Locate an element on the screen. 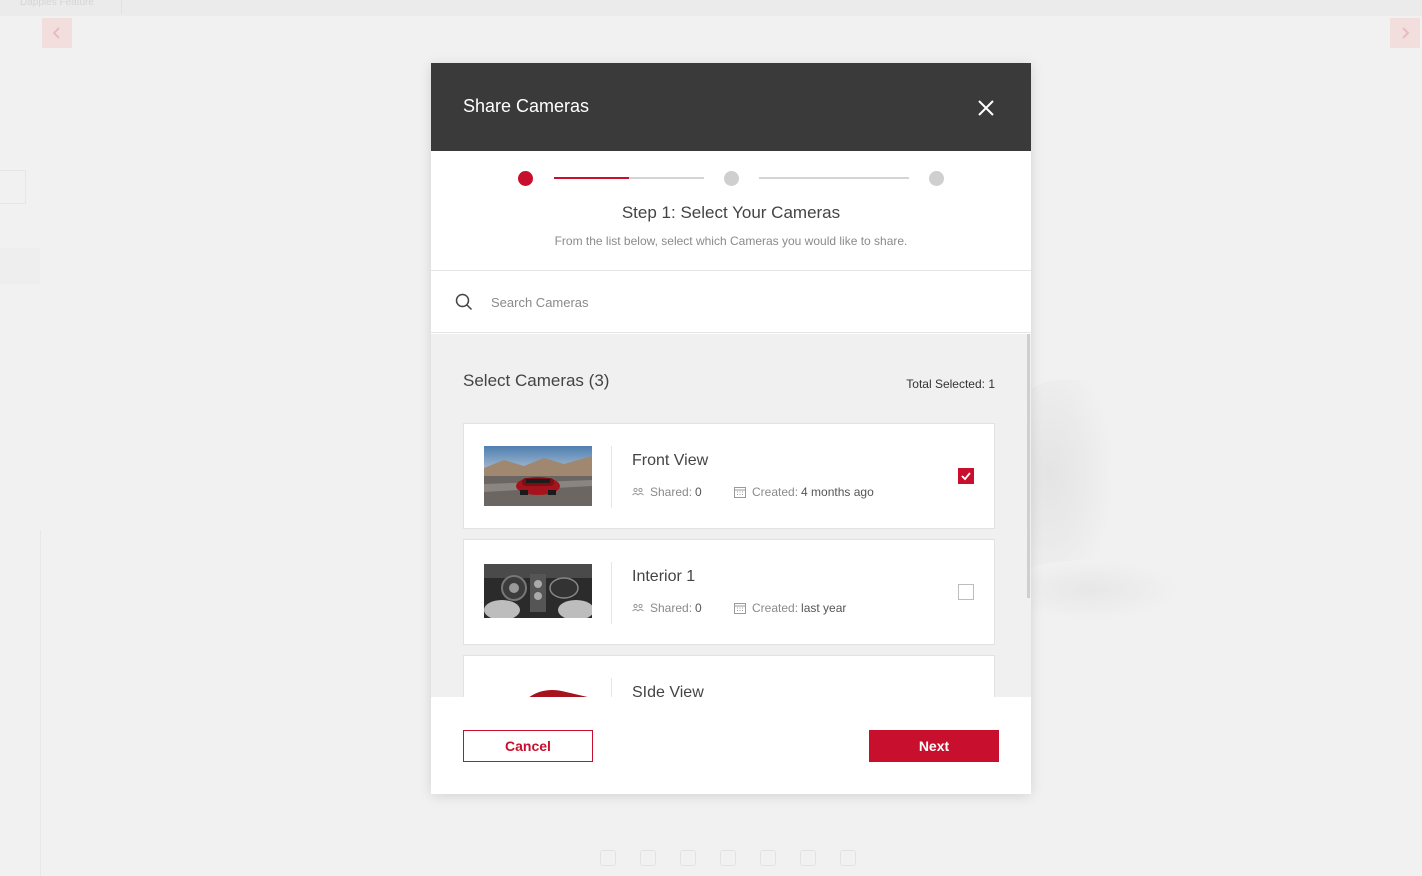  background-toolbar is located at coordinates (728, 858).